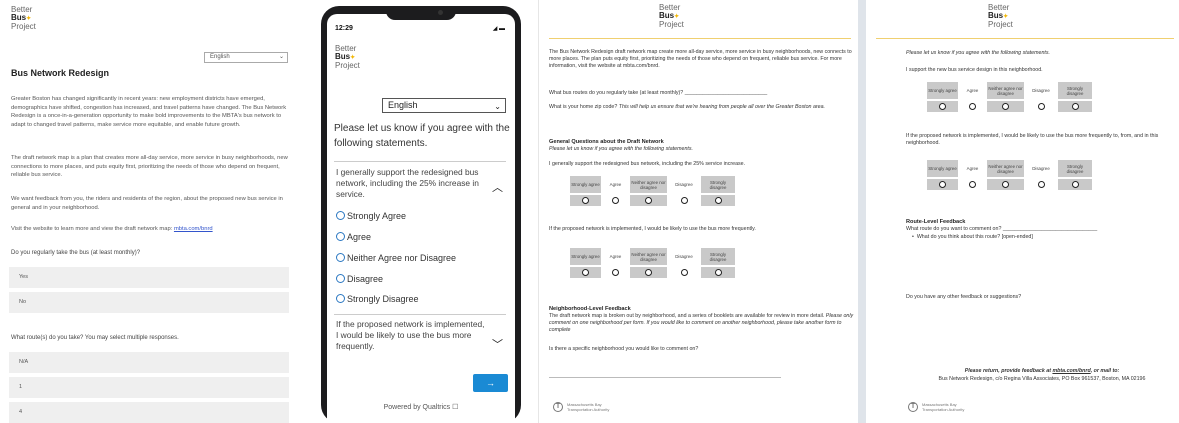 The image size is (1179, 423). I want to click on option-route-1: 1, so click(149, 387).